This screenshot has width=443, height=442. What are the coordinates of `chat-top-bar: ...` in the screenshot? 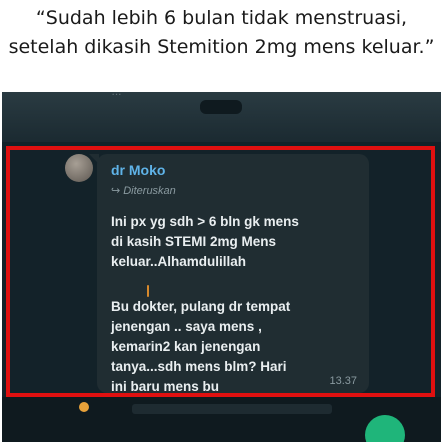 It's located at (221, 117).